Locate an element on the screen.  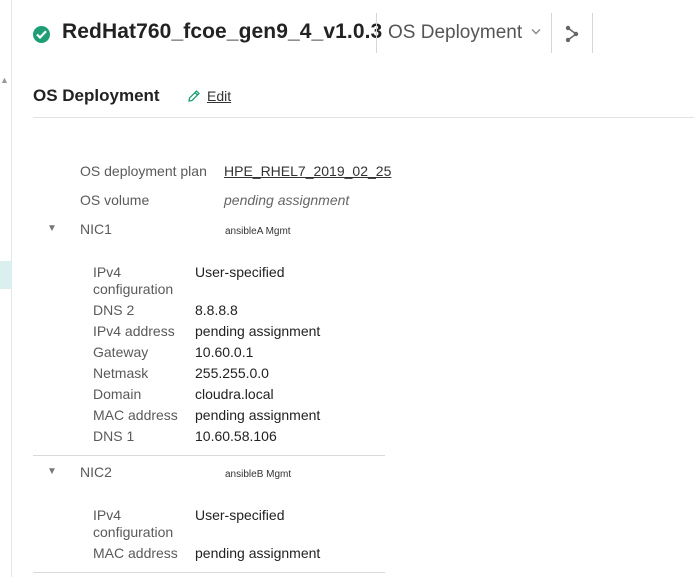
left-rail: ▲ is located at coordinates (6, 288).